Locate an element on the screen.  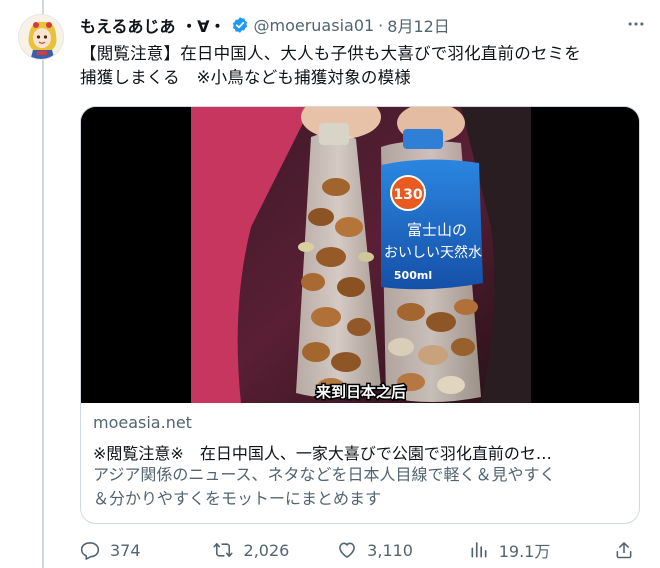
bottle-brand-line2: おいしい天然水 is located at coordinates (433, 252).